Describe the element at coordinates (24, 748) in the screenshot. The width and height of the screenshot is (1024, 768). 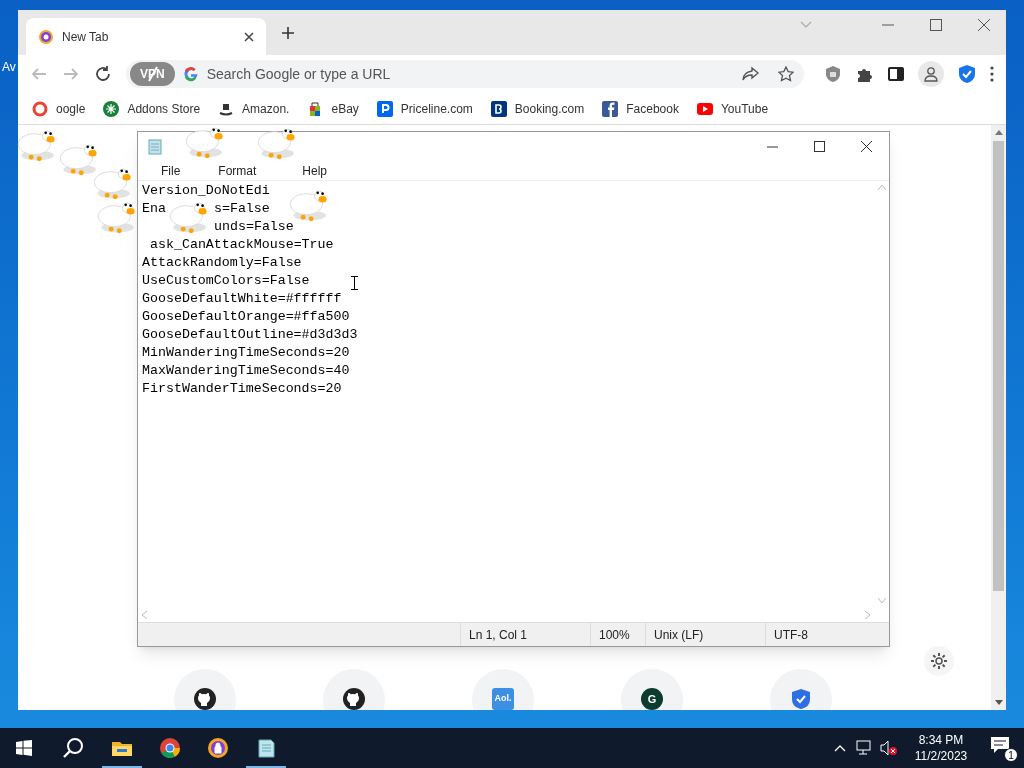
I see `windows-start-icon` at that location.